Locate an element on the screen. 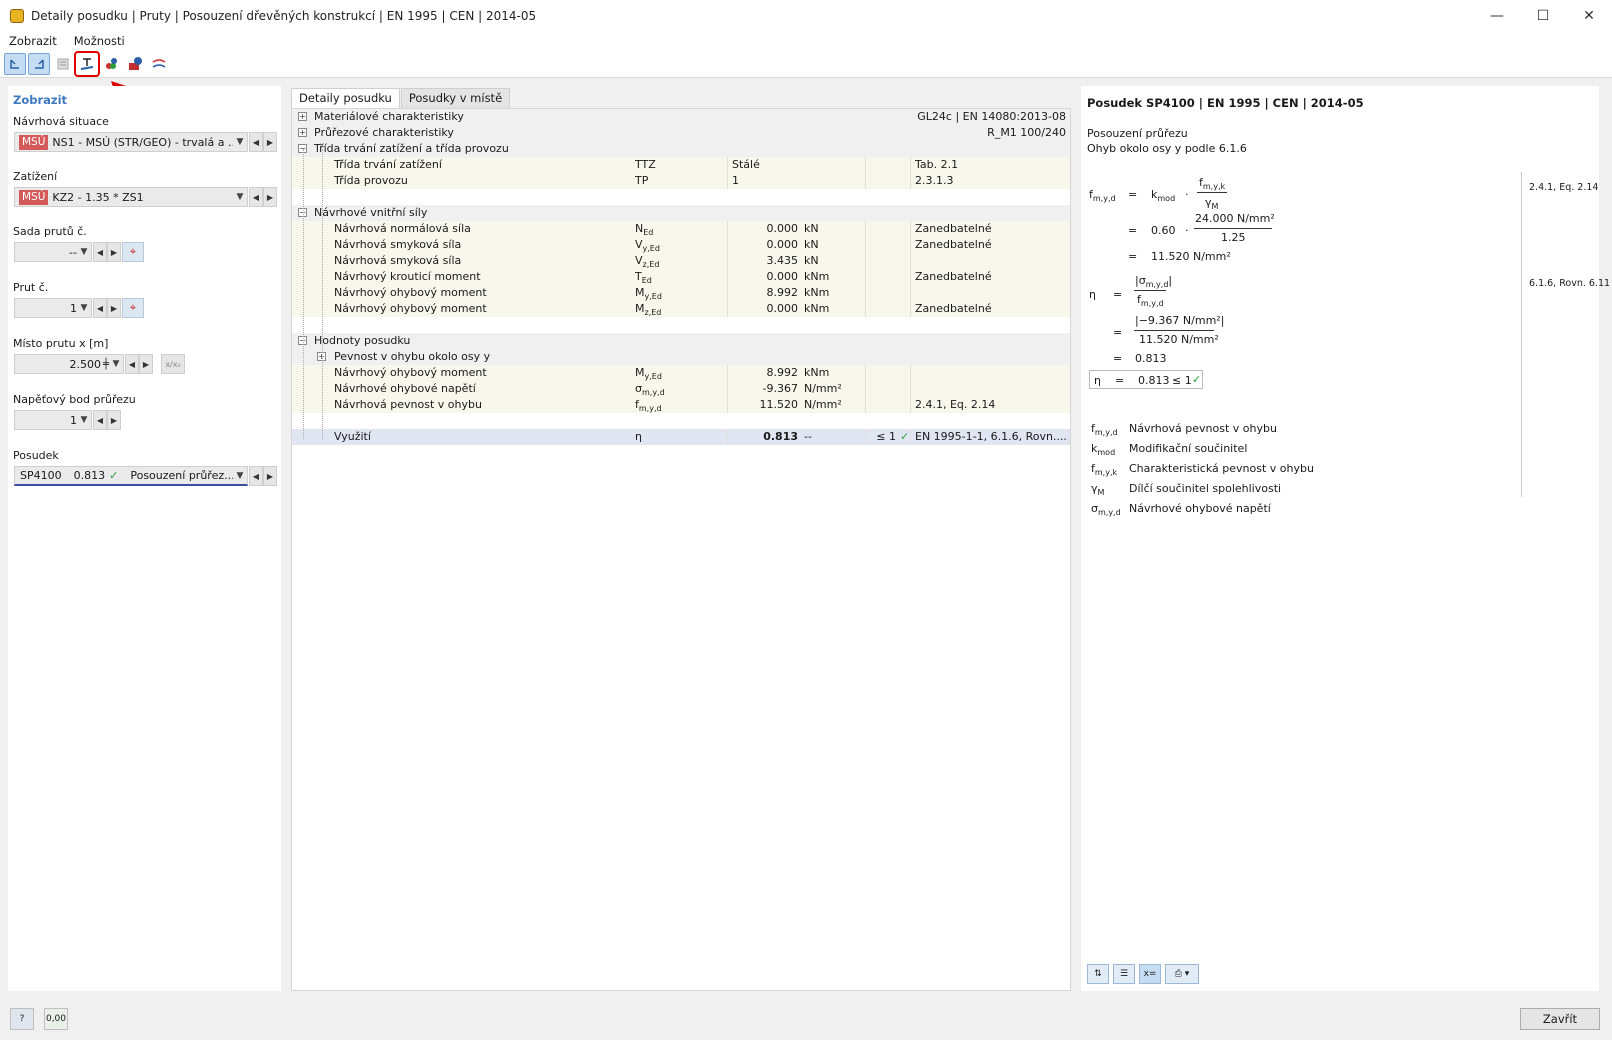  tab-posudky-v-miste: Posudky v místě is located at coordinates (455, 98).